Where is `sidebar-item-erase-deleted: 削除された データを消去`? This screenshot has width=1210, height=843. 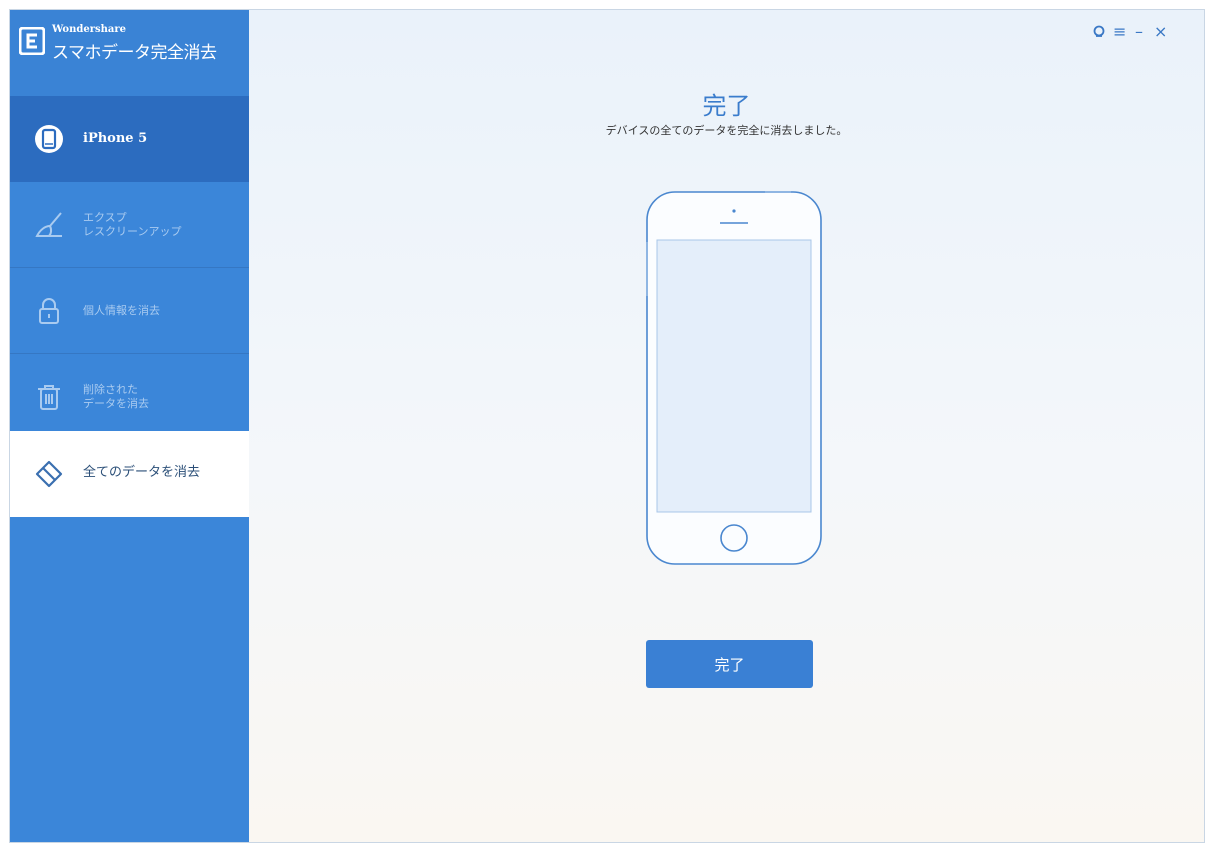 sidebar-item-erase-deleted: 削除された データを消去 is located at coordinates (129, 397).